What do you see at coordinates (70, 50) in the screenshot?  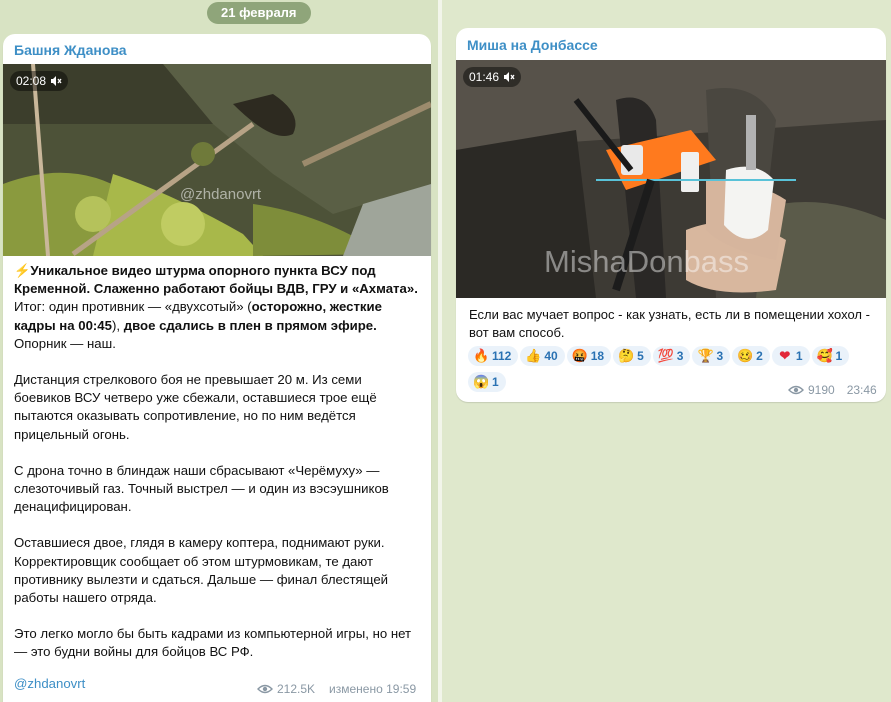 I see `channel-name: Башня Жданова` at bounding box center [70, 50].